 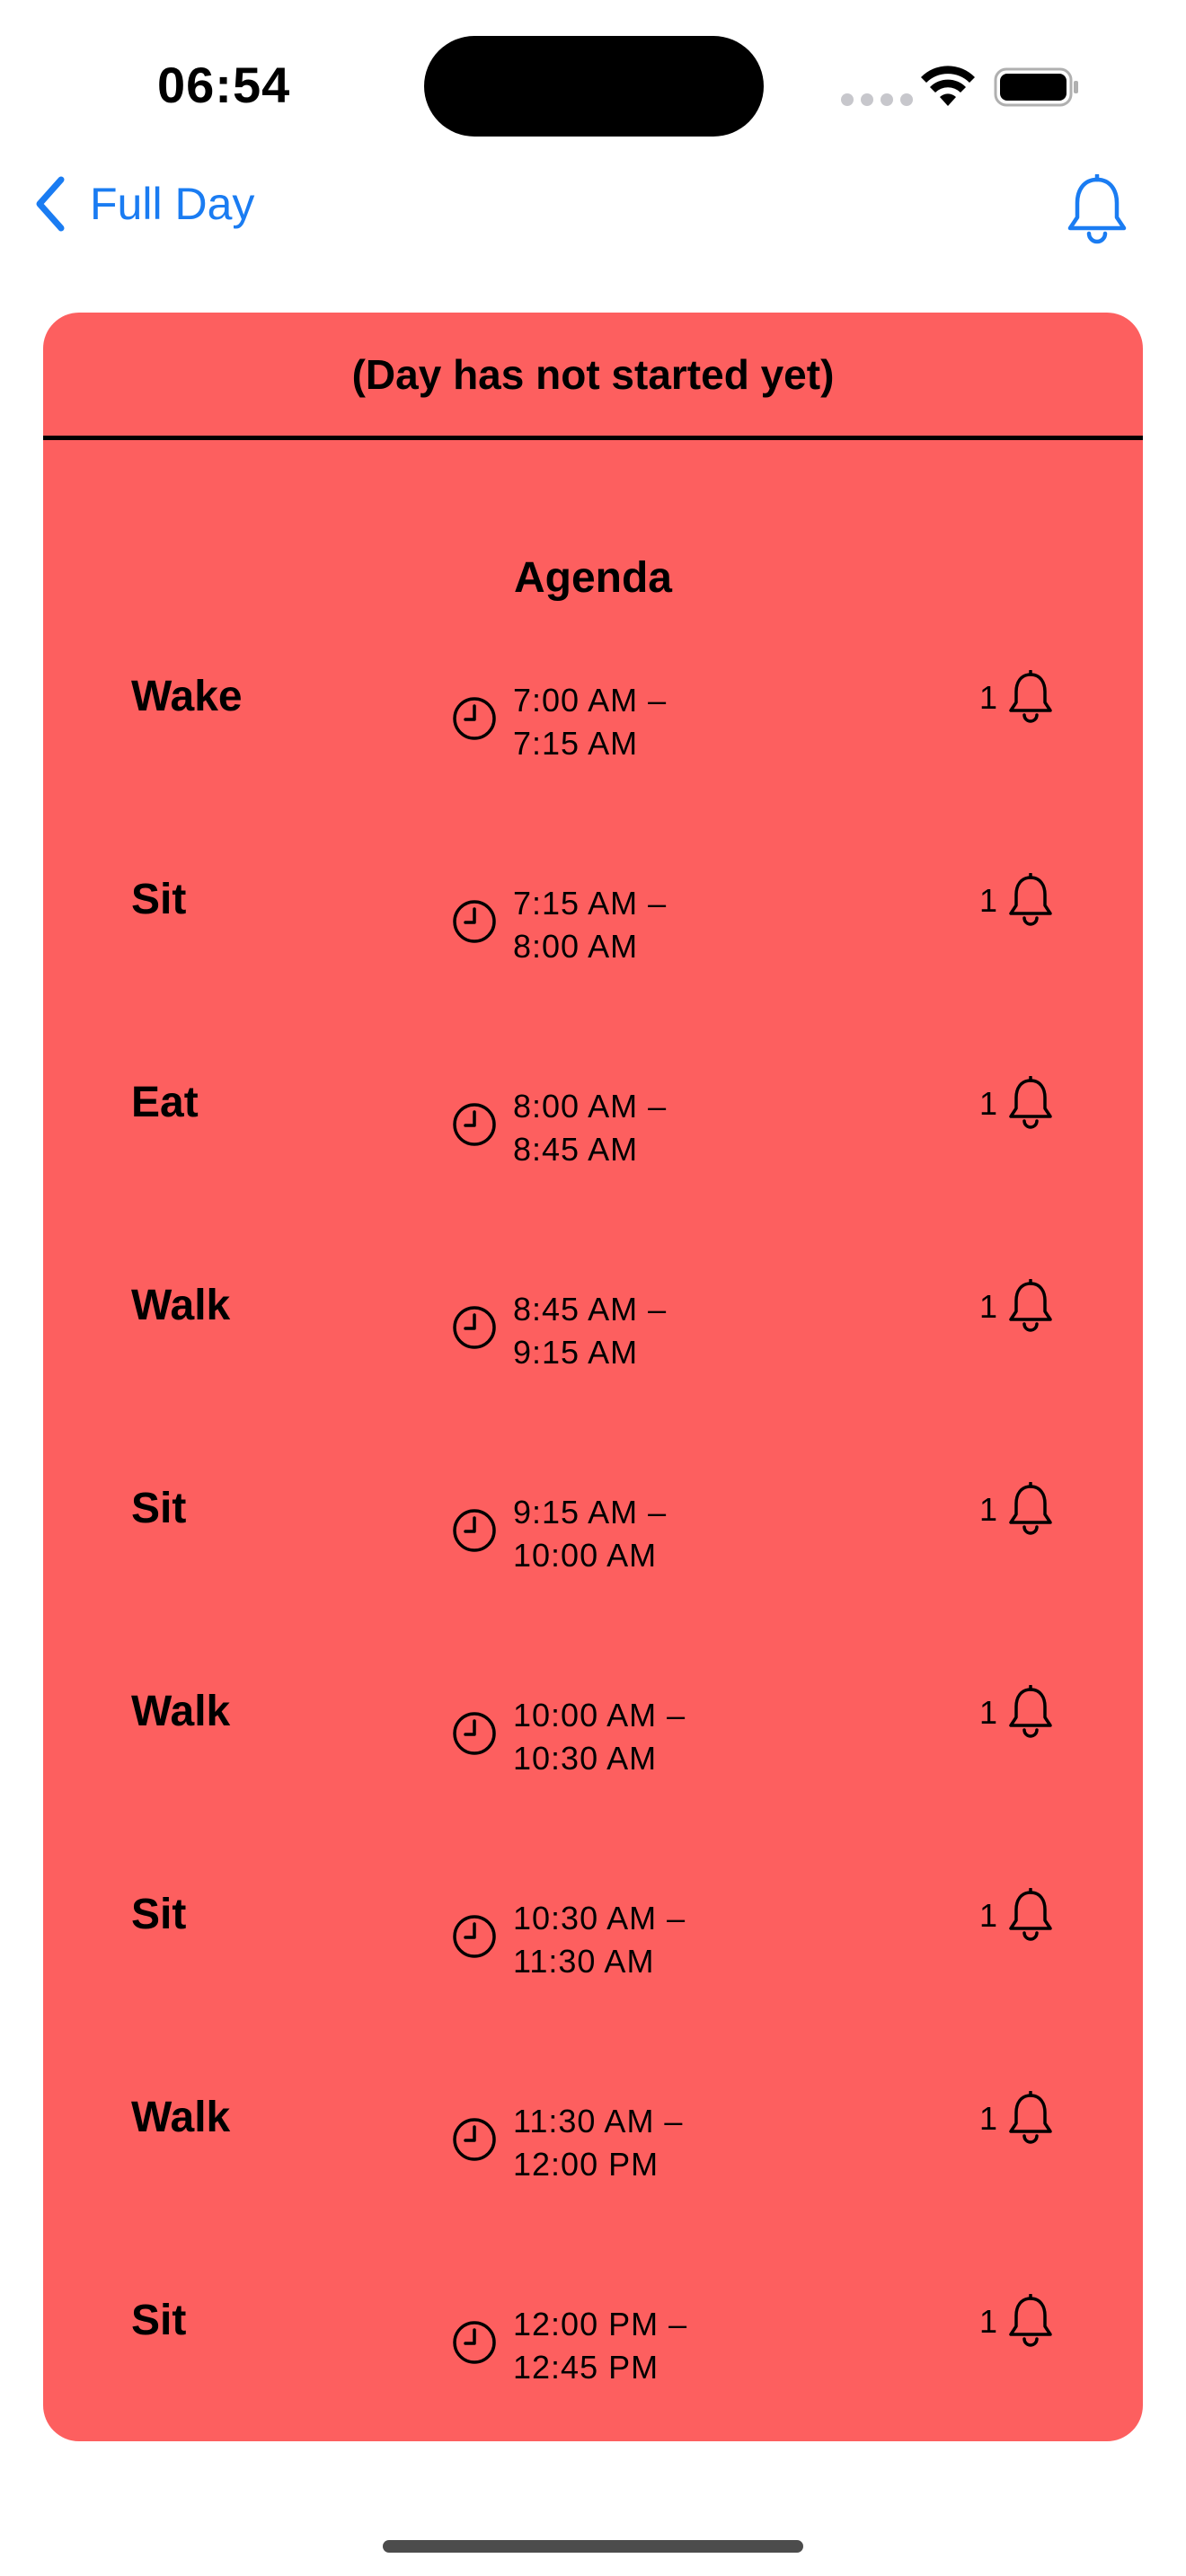 What do you see at coordinates (576, 946) in the screenshot?
I see `end-time: 8:00 AM` at bounding box center [576, 946].